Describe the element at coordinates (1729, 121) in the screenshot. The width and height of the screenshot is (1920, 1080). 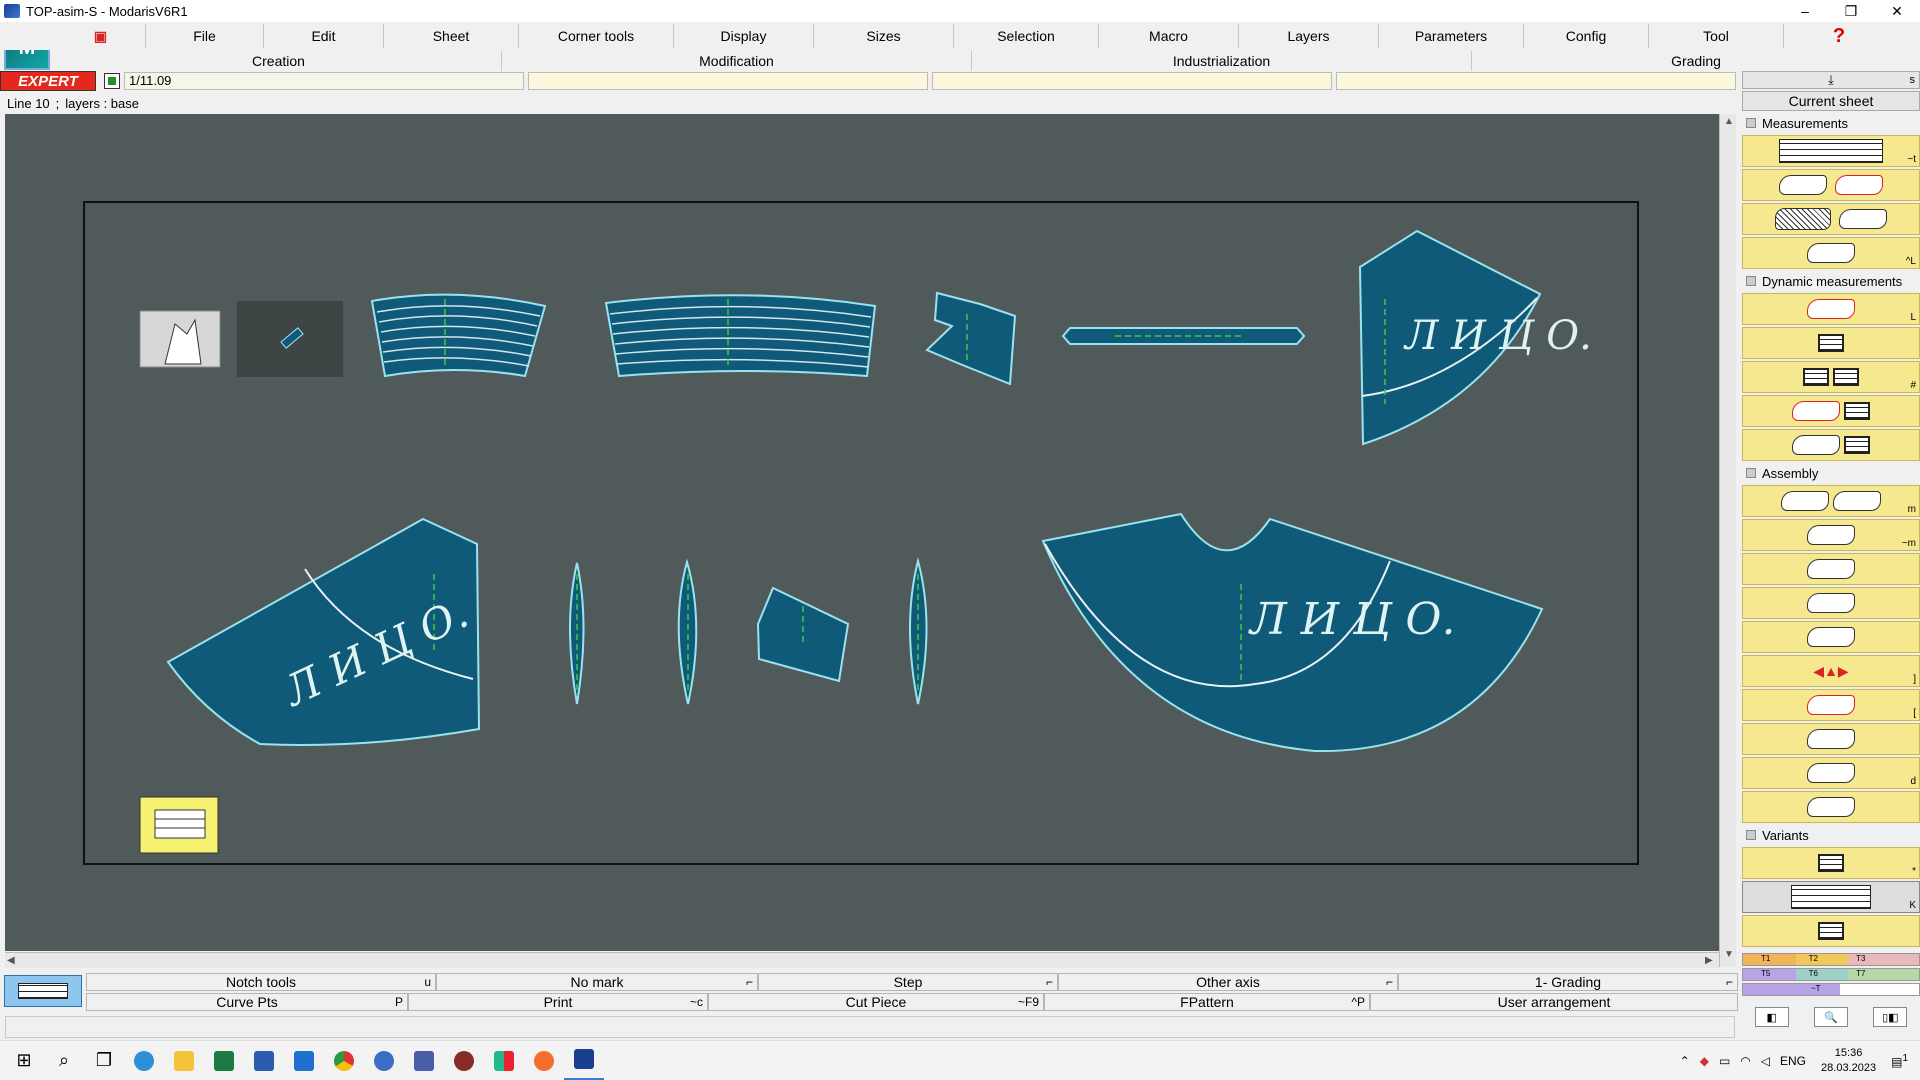
I see `scroll-up-icon: ▲` at that location.